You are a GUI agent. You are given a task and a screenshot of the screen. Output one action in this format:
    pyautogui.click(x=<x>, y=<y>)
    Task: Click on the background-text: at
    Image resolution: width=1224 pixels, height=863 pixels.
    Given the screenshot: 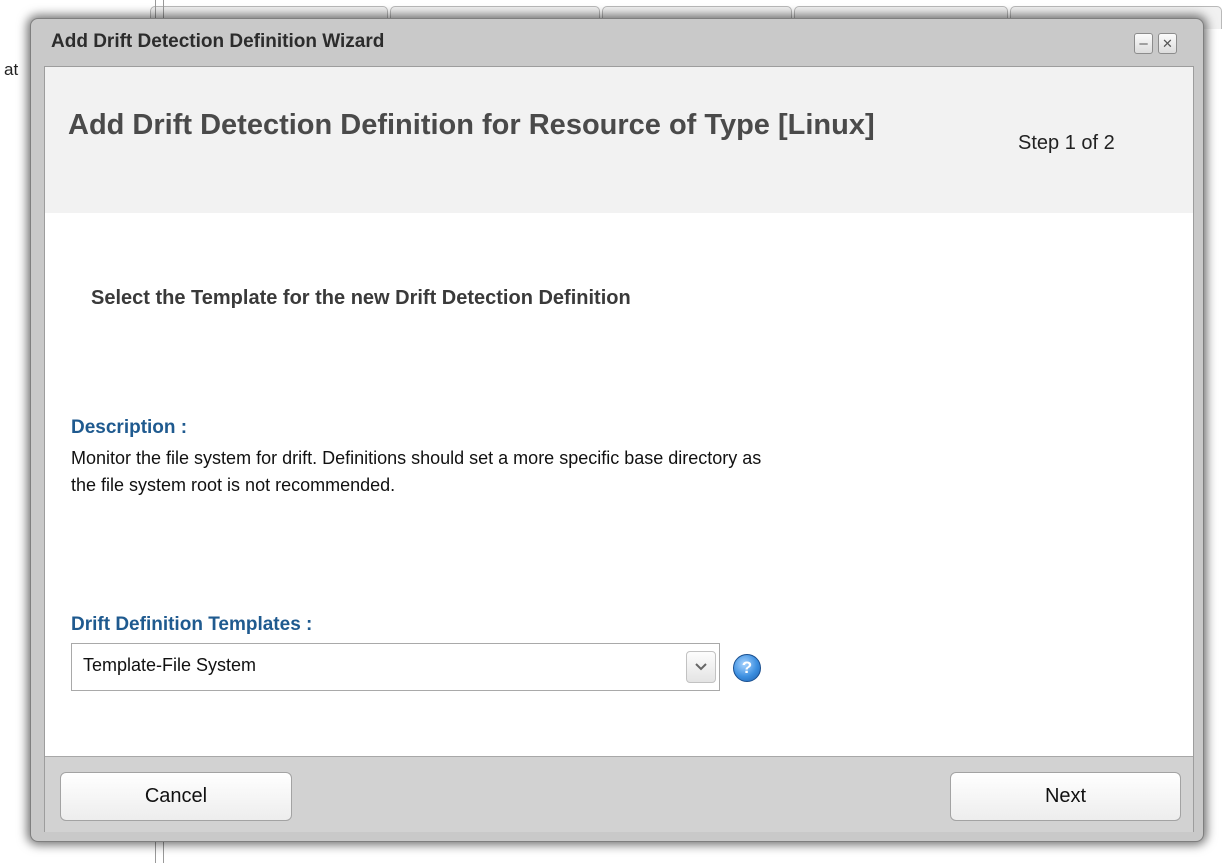 What is the action you would take?
    pyautogui.click(x=11, y=69)
    